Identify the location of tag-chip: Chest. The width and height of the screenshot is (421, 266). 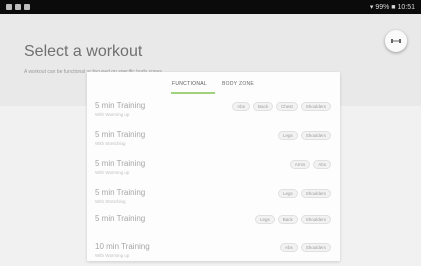
(286, 106).